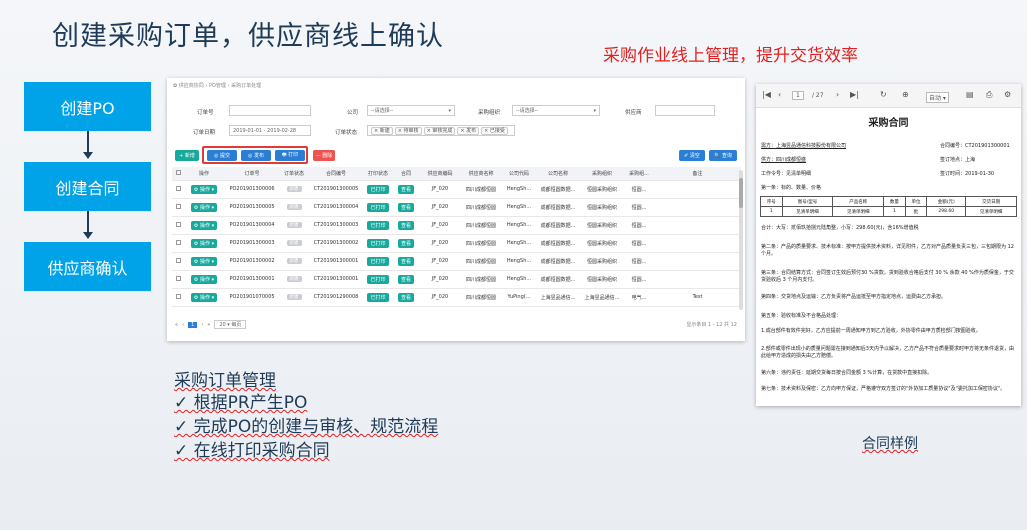  Describe the element at coordinates (252, 207) in the screenshot. I see `po-number-cell: PO201901300005` at that location.